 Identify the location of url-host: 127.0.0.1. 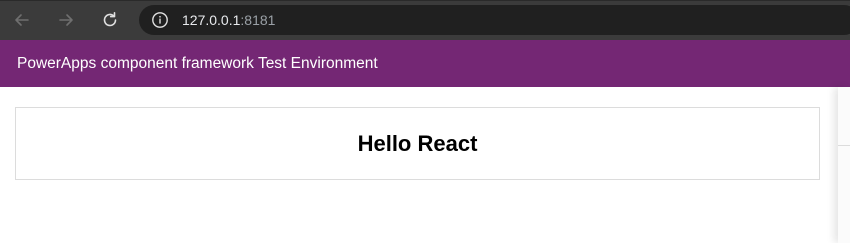
(211, 20).